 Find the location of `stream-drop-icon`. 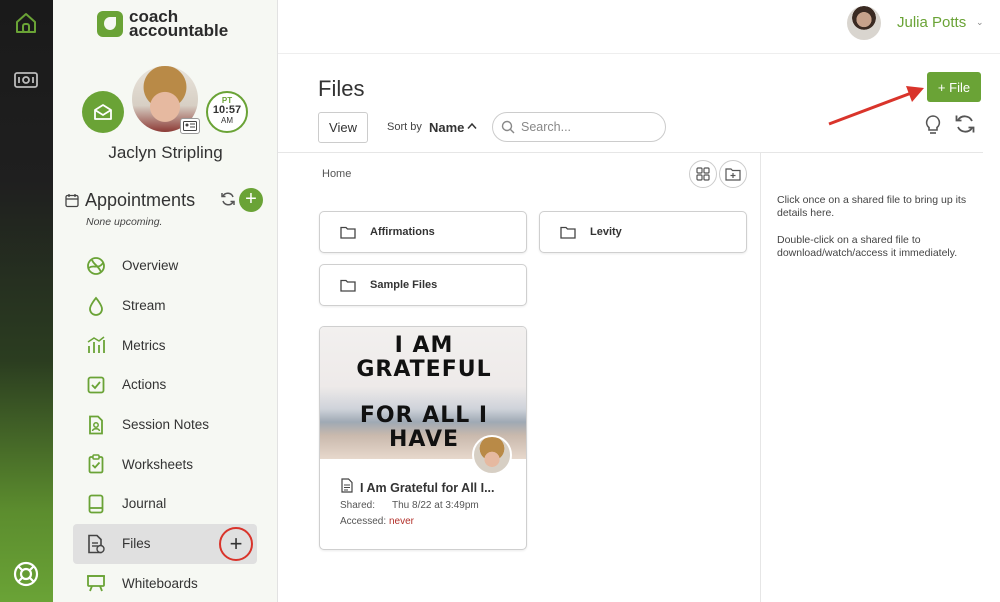

stream-drop-icon is located at coordinates (96, 306).